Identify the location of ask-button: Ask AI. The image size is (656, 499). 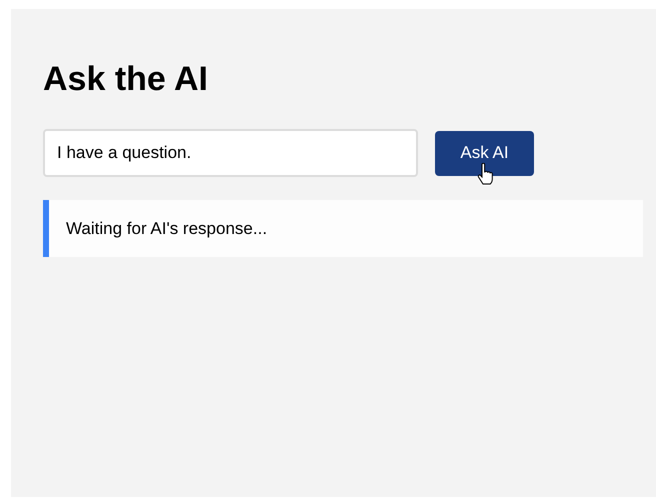
(484, 153).